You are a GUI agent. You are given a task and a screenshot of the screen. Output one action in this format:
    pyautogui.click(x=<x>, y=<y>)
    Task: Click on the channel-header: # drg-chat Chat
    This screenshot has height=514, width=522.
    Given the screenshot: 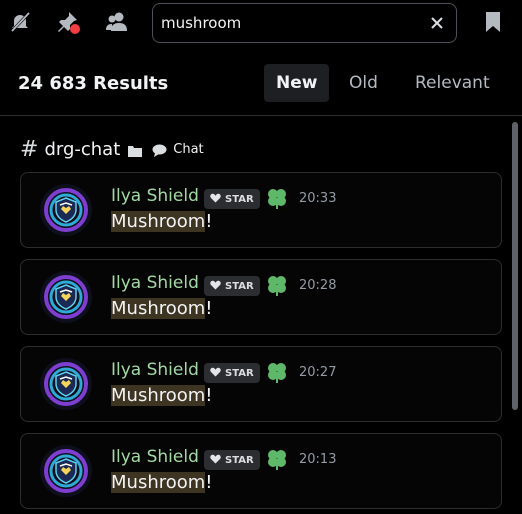 What is the action you would take?
    pyautogui.click(x=112, y=149)
    